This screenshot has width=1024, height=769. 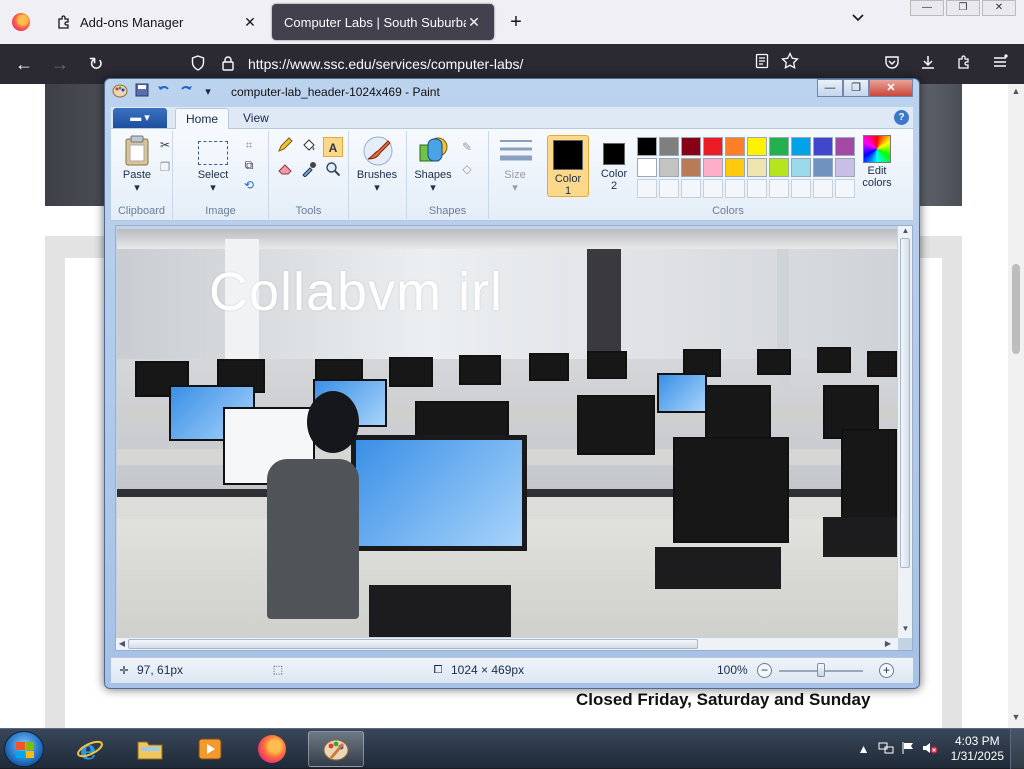 What do you see at coordinates (249, 185) in the screenshot?
I see `rotate-icon: ⟲` at bounding box center [249, 185].